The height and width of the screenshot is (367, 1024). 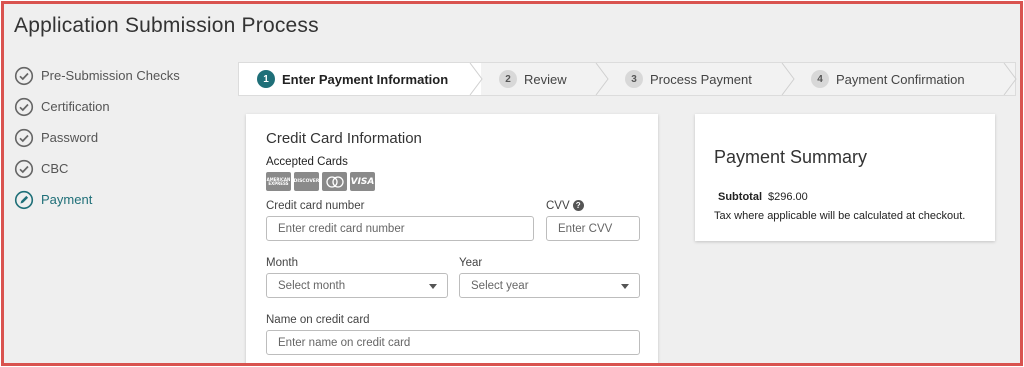 What do you see at coordinates (900, 79) in the screenshot?
I see `step-label: Payment Confirmation` at bounding box center [900, 79].